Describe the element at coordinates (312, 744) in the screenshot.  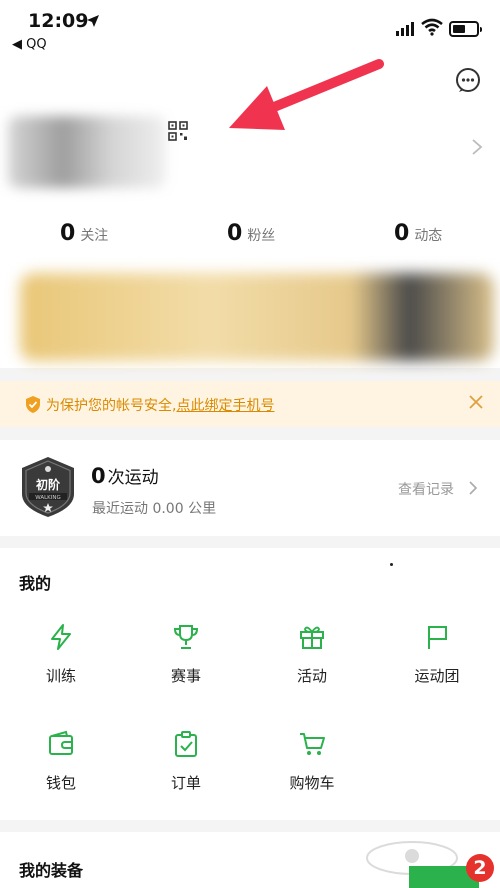
I see `cart-icon` at that location.